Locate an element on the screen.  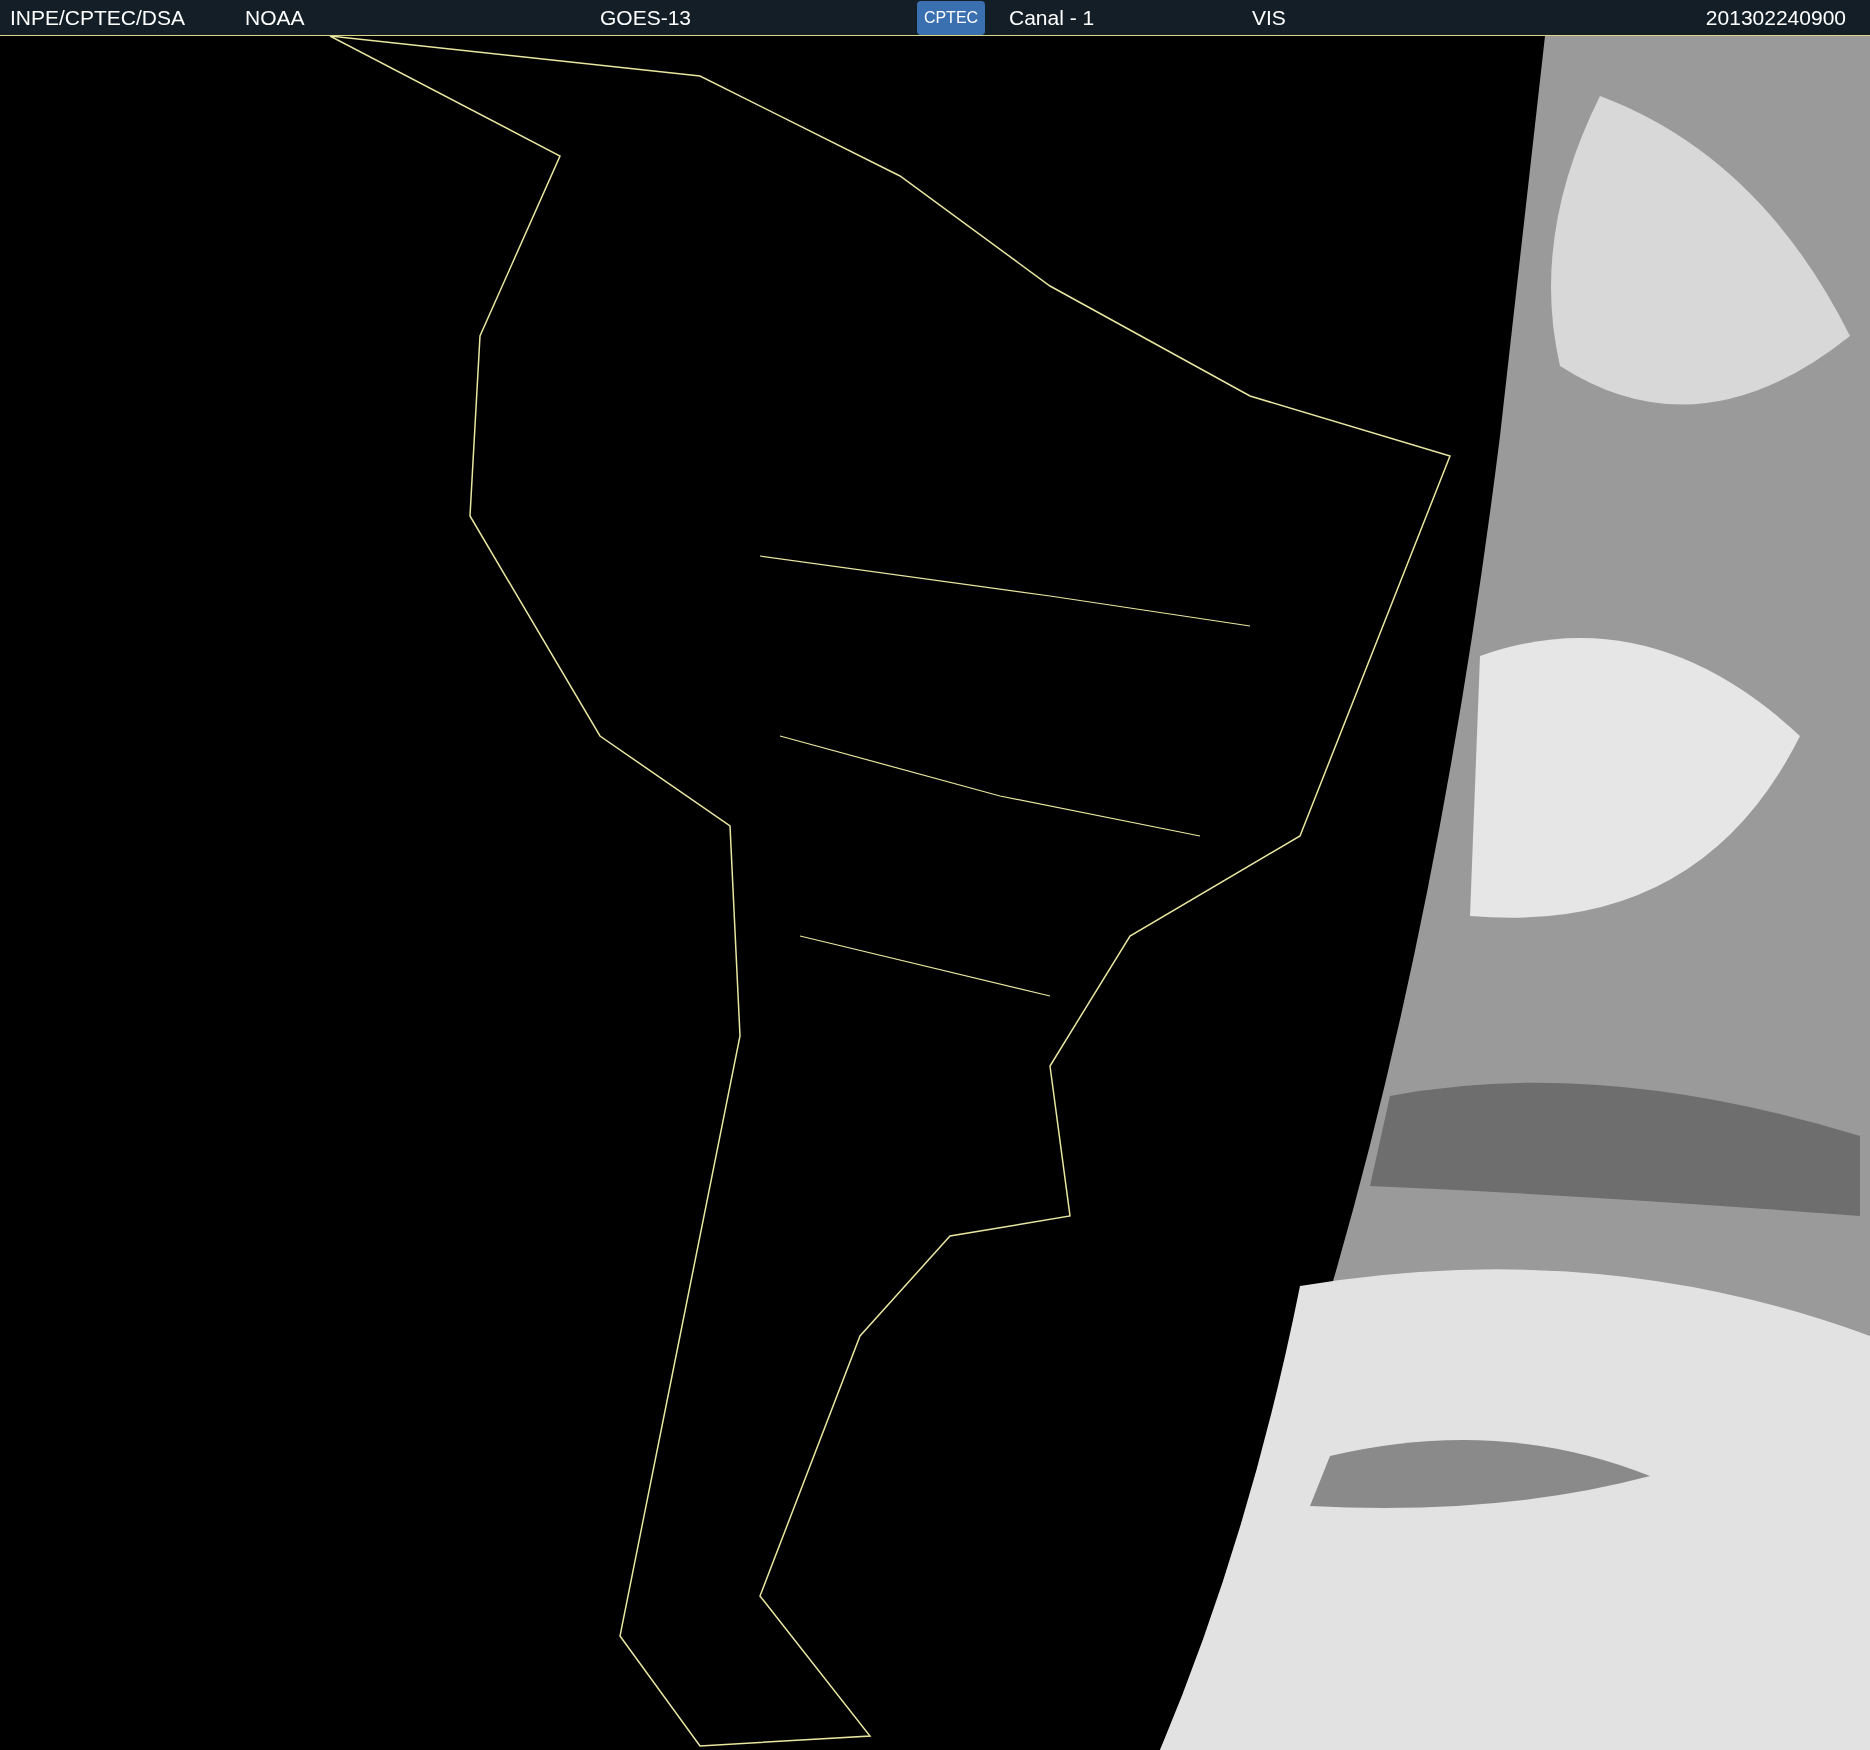
band-label: VIS is located at coordinates (1269, 17).